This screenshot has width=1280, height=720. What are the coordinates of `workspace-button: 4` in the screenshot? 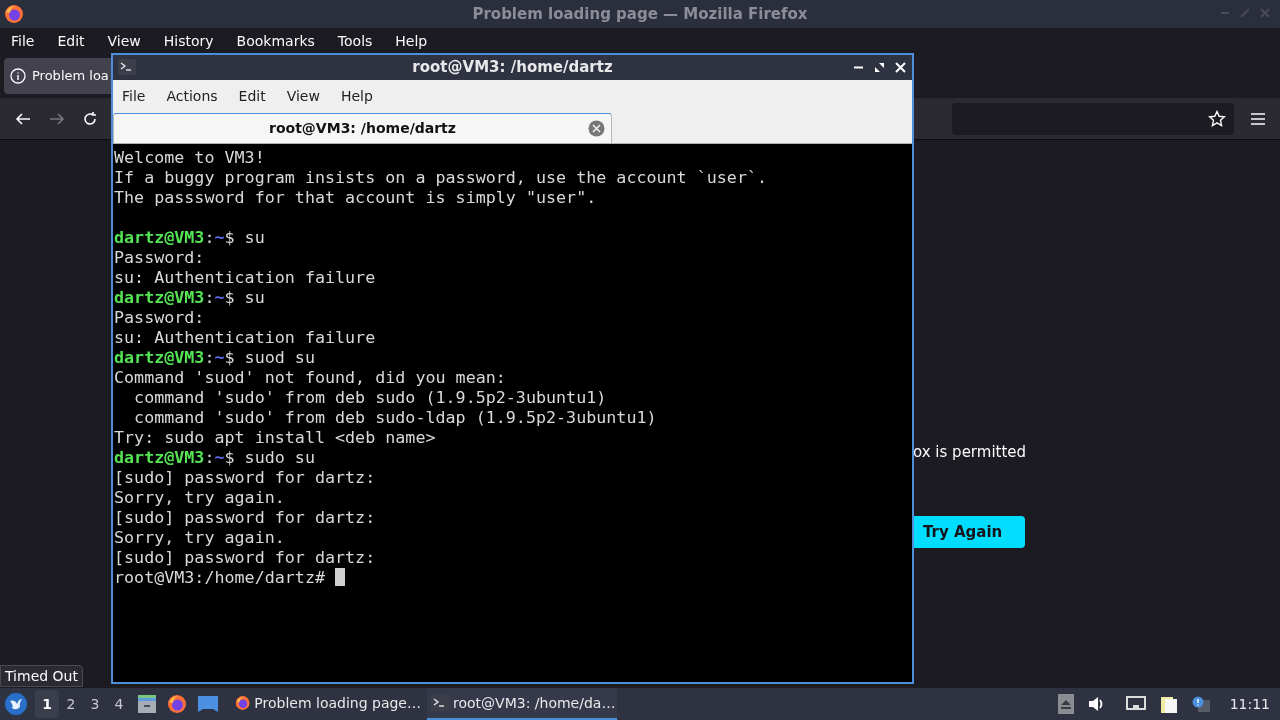 It's located at (119, 704).